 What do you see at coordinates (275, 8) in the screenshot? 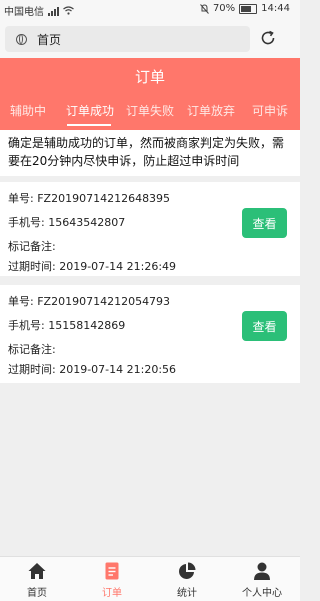
I see `clock: 14:44` at bounding box center [275, 8].